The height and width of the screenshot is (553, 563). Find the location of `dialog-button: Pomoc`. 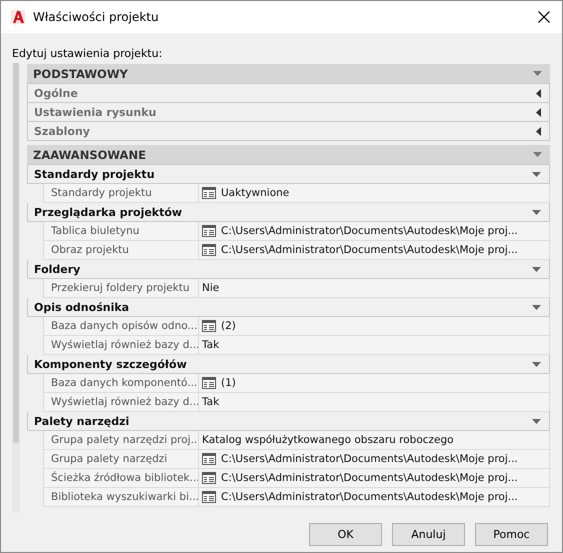

dialog-button: Pomoc is located at coordinates (511, 534).